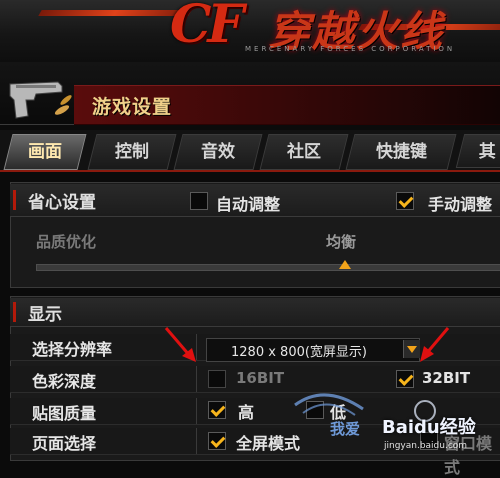 The height and width of the screenshot is (478, 500). I want to click on pistol-icon, so click(40, 100).